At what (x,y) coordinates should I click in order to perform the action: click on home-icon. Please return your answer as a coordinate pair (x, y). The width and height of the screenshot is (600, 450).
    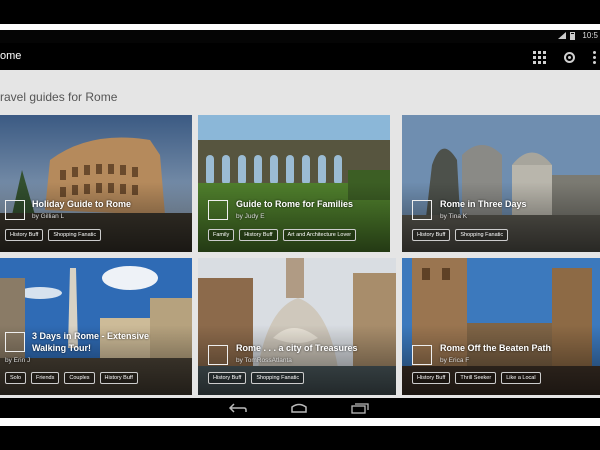
    Looking at the image, I should click on (299, 408).